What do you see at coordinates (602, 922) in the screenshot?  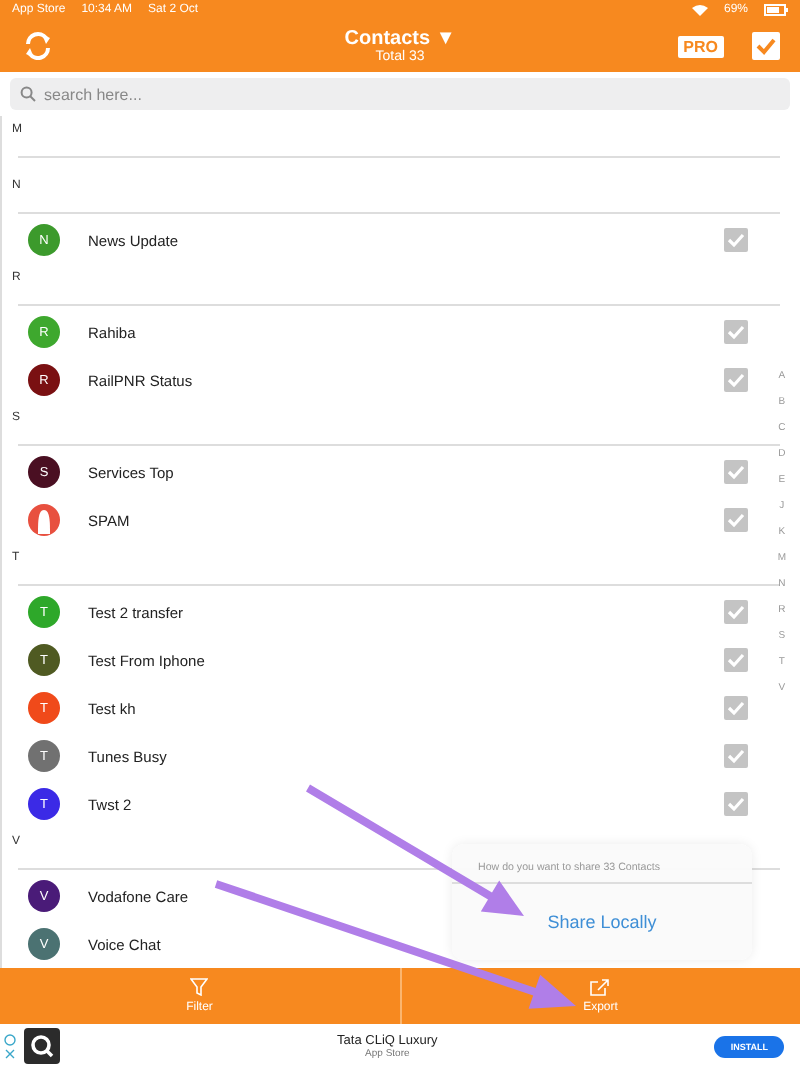 I see `share-locally-button: Share Locally` at bounding box center [602, 922].